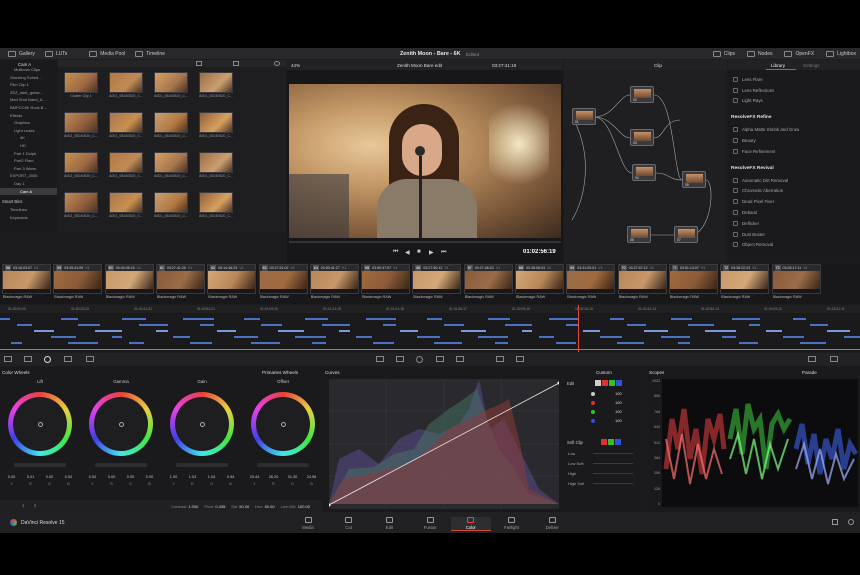  Describe the element at coordinates (794, 101) in the screenshot. I see `library-effect-item: Light Rays` at that location.